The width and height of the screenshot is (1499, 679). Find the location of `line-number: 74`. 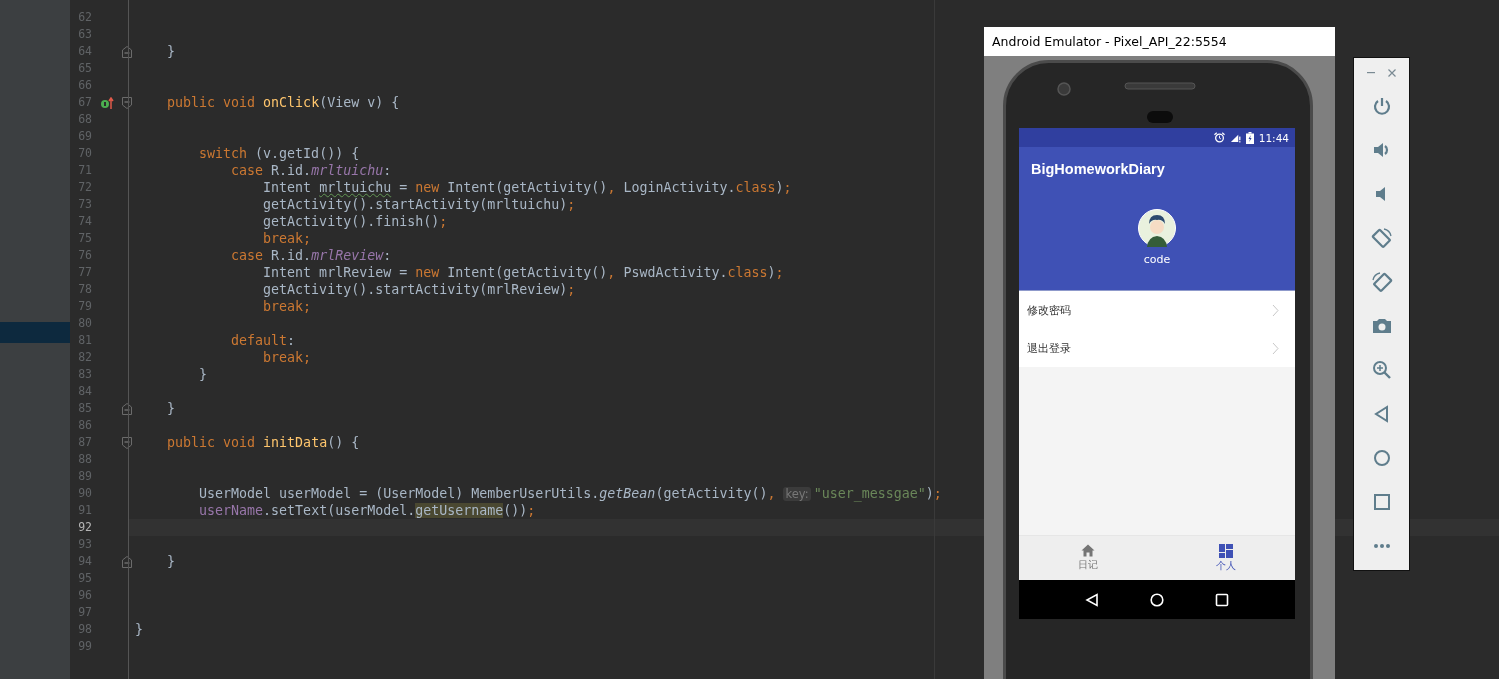

line-number: 74 is located at coordinates (84, 221).